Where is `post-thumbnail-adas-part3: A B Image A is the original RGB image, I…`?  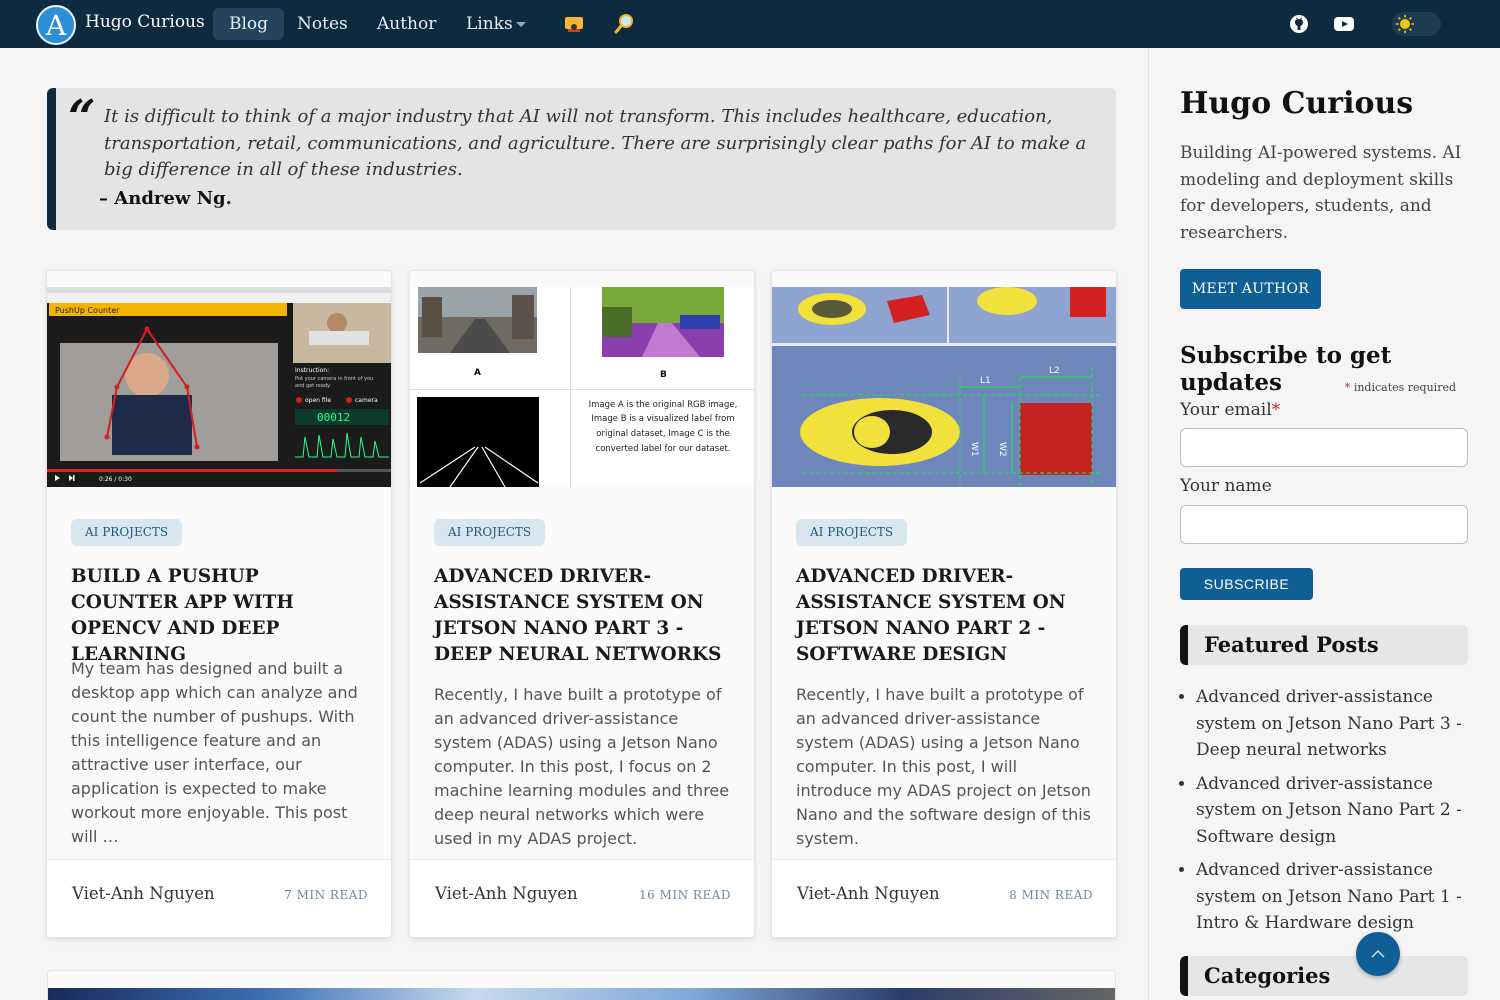 post-thumbnail-adas-part3: A B Image A is the original RGB image, I… is located at coordinates (582, 387).